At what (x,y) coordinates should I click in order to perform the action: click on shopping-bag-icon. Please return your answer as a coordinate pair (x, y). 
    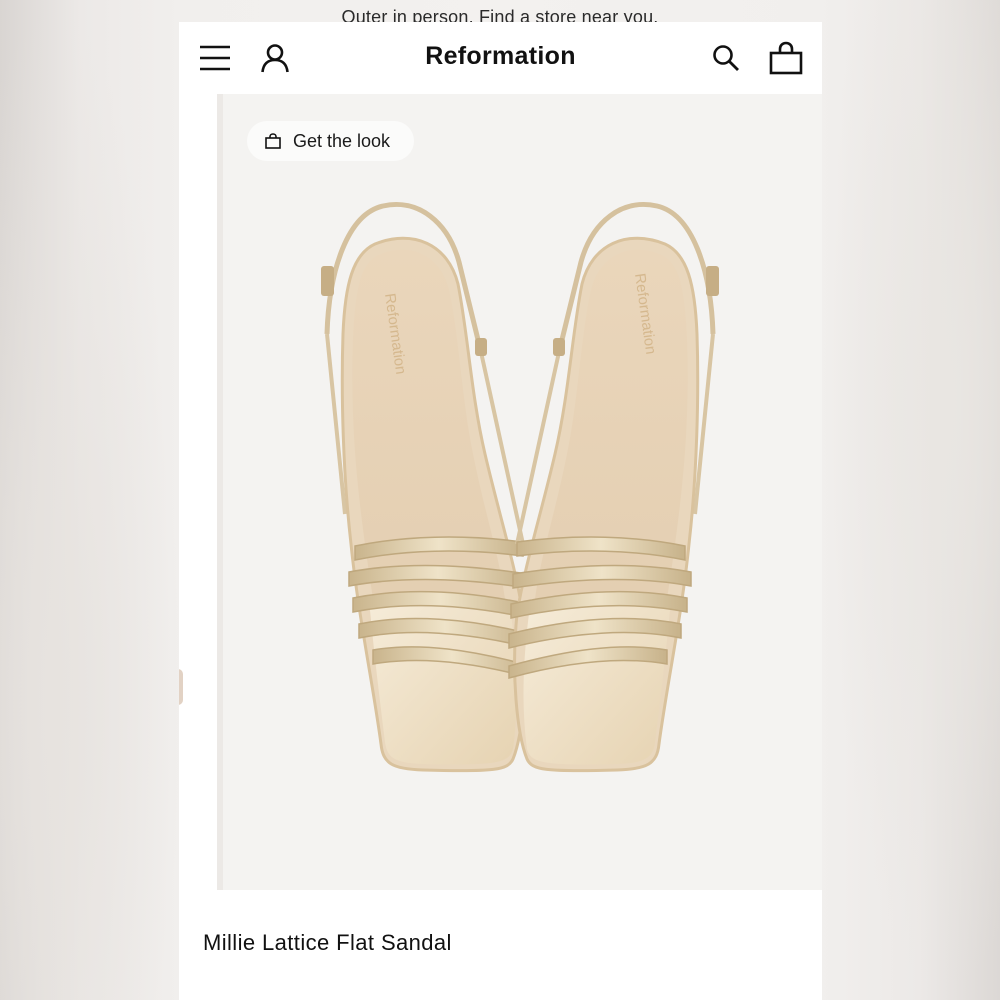
    Looking at the image, I should click on (273, 141).